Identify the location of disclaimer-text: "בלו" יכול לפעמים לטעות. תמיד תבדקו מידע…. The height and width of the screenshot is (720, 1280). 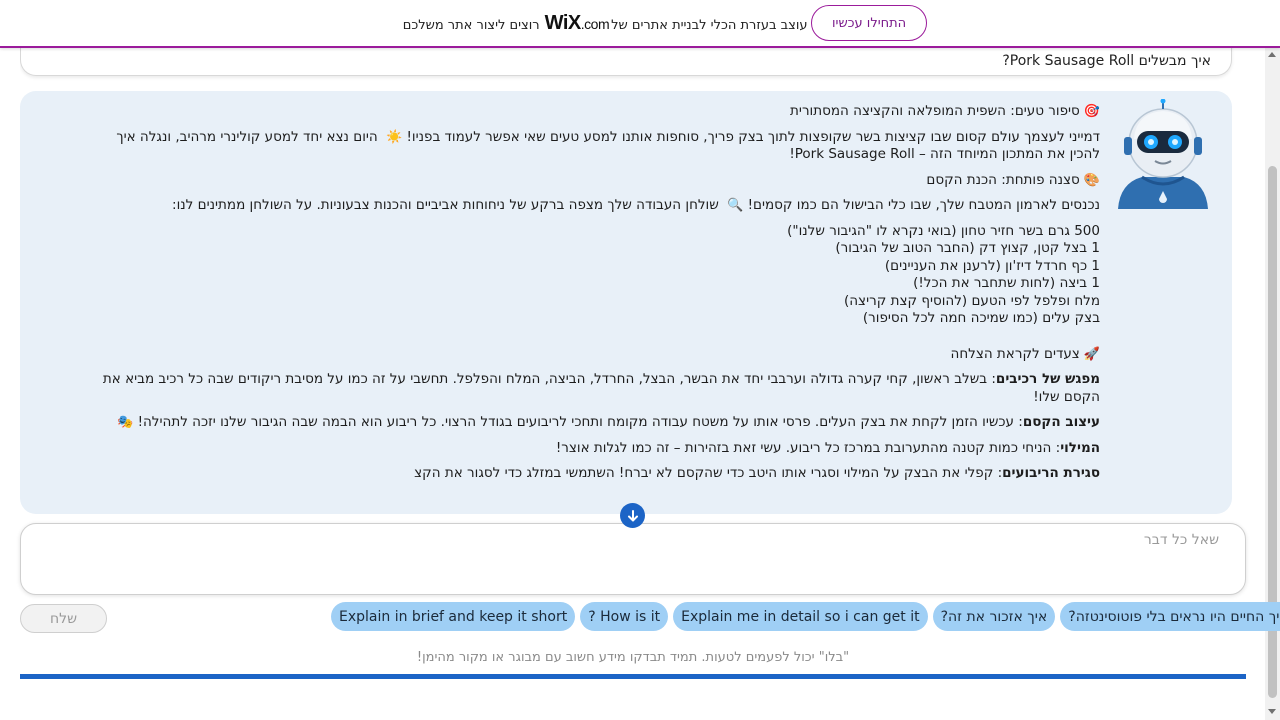
(633, 657).